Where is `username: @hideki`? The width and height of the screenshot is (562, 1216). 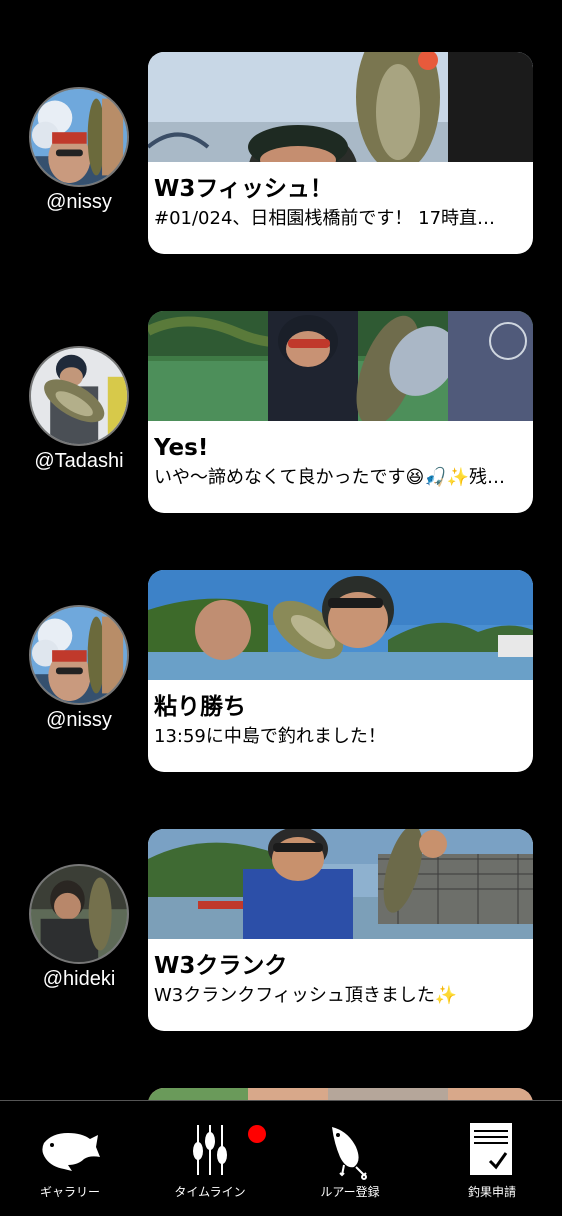
username: @hideki is located at coordinates (79, 979).